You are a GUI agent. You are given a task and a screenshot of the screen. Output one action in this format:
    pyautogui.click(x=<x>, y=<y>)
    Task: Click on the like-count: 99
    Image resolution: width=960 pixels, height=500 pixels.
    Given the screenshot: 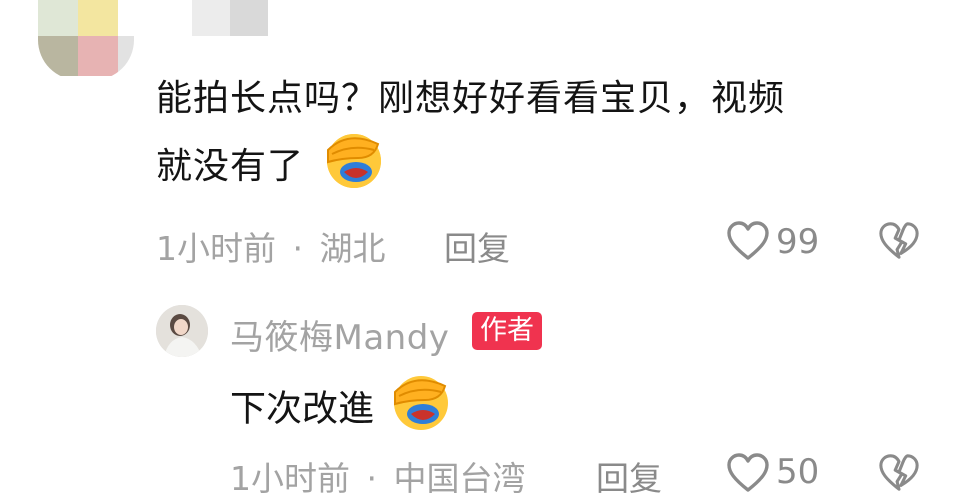 What is the action you would take?
    pyautogui.click(x=798, y=242)
    